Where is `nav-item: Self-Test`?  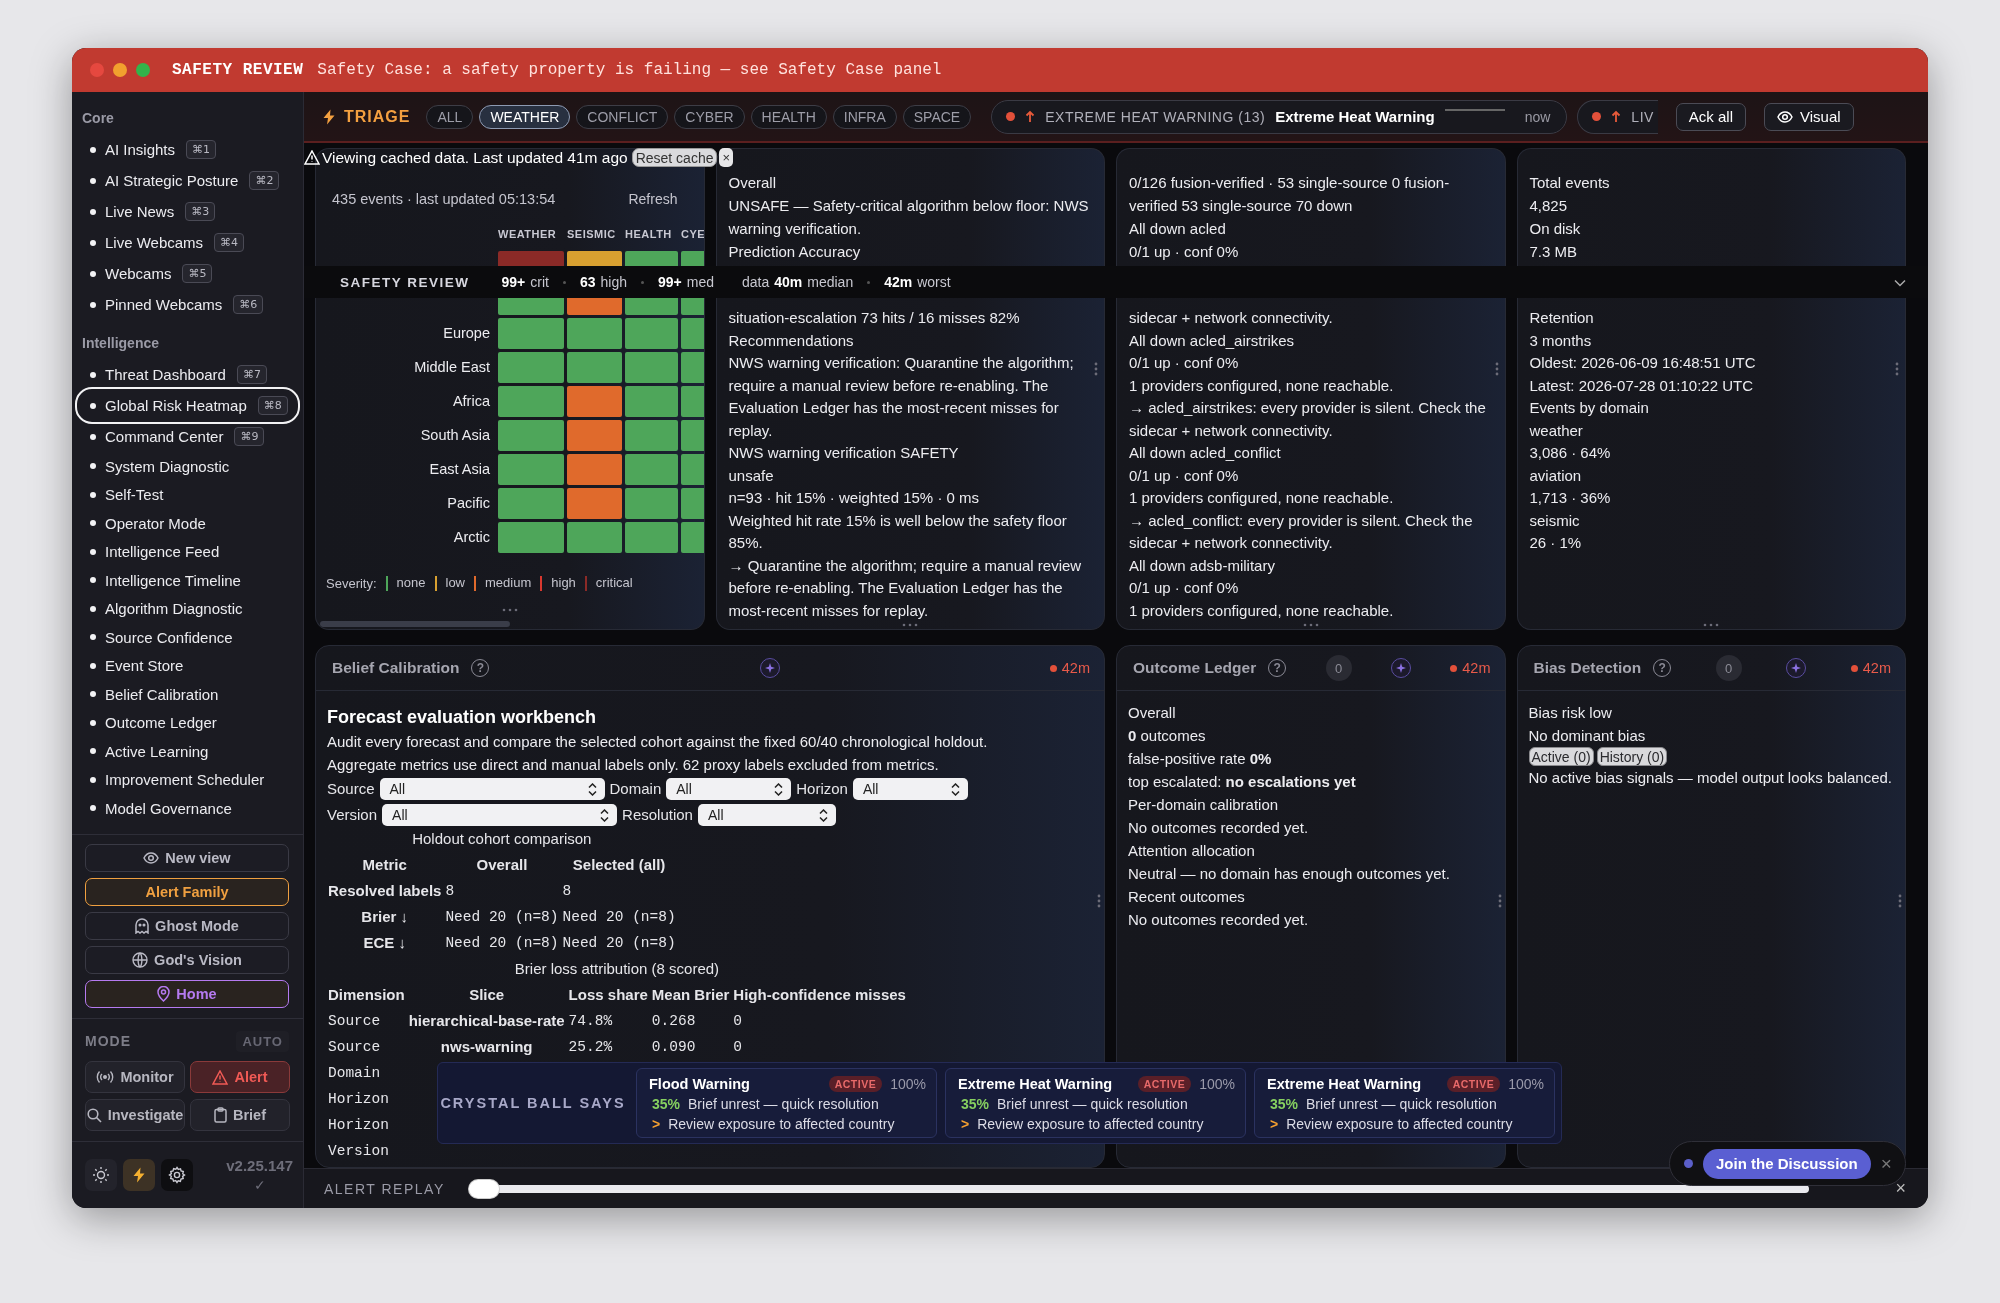 nav-item: Self-Test is located at coordinates (187, 494).